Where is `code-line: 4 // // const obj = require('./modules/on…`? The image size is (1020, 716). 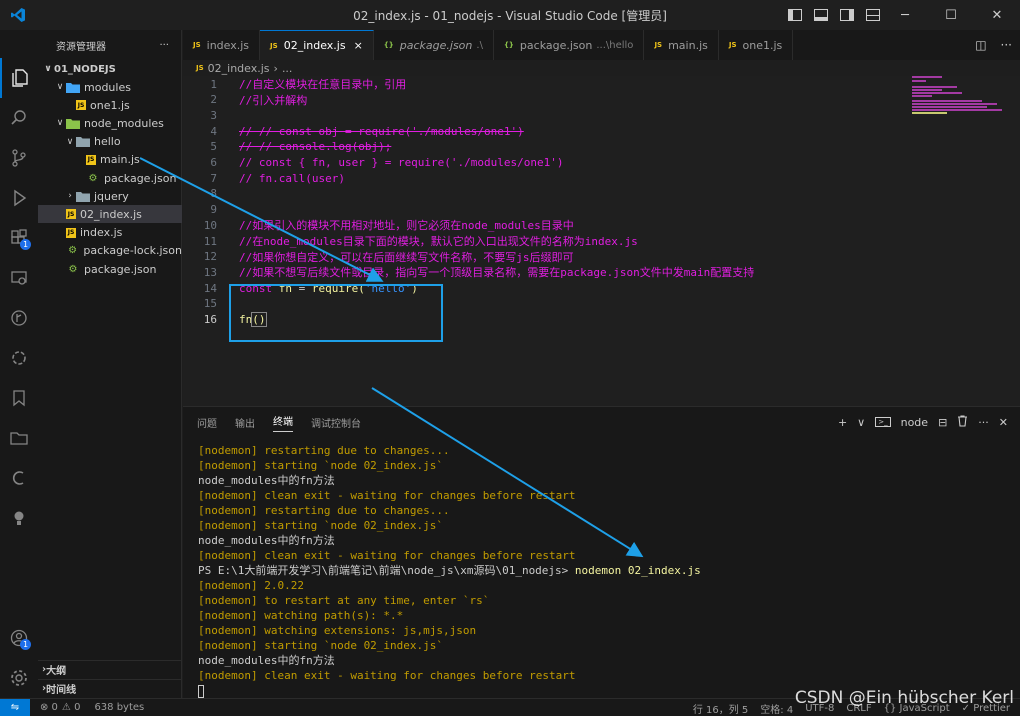 code-line: 4 // // const obj = require('./modules/on… is located at coordinates (353, 131).